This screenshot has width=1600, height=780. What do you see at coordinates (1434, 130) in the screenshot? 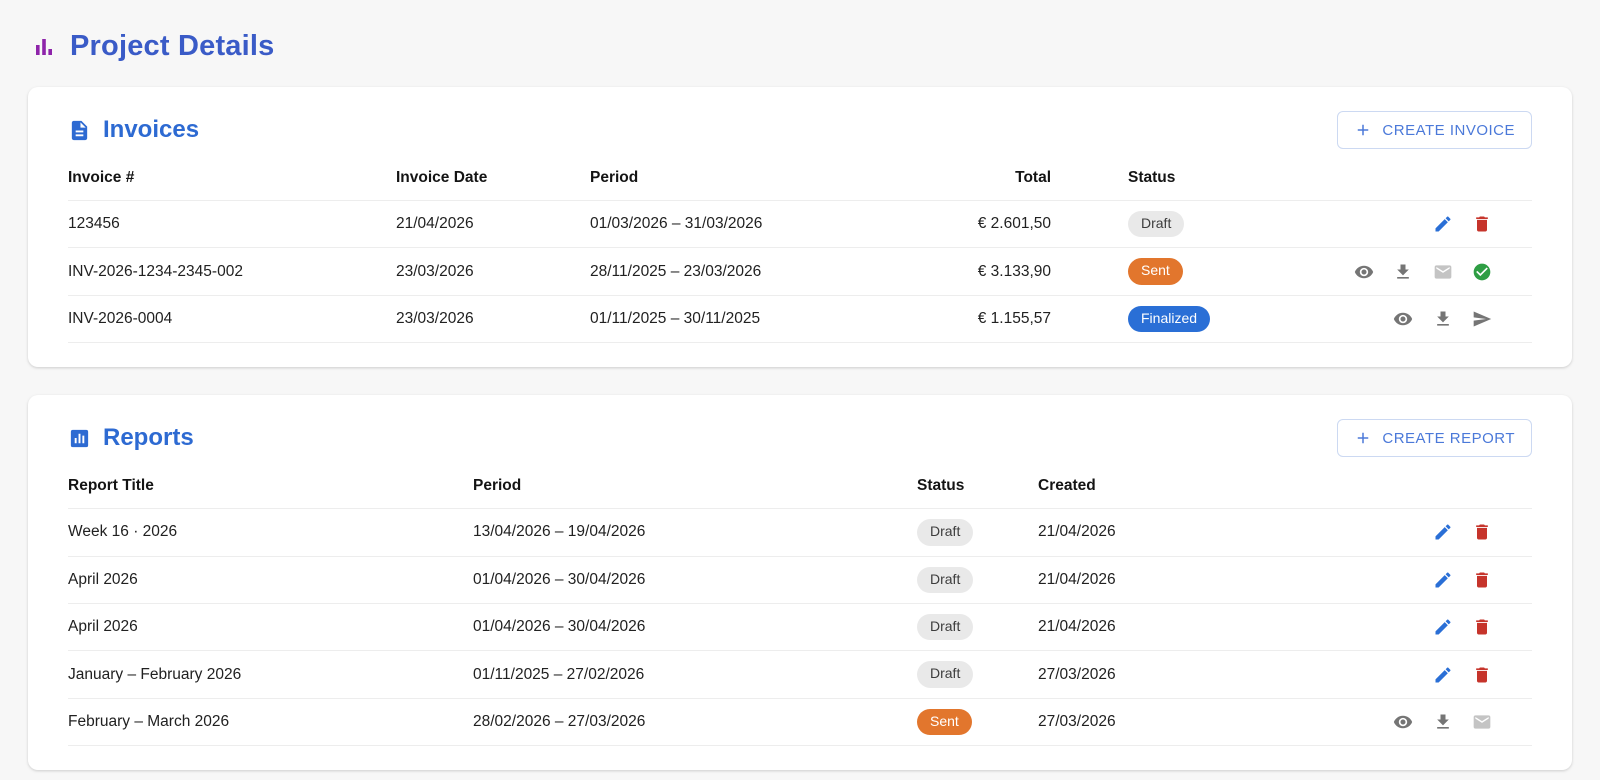
I see `create-invoice-button: CREATE INVOICE` at bounding box center [1434, 130].